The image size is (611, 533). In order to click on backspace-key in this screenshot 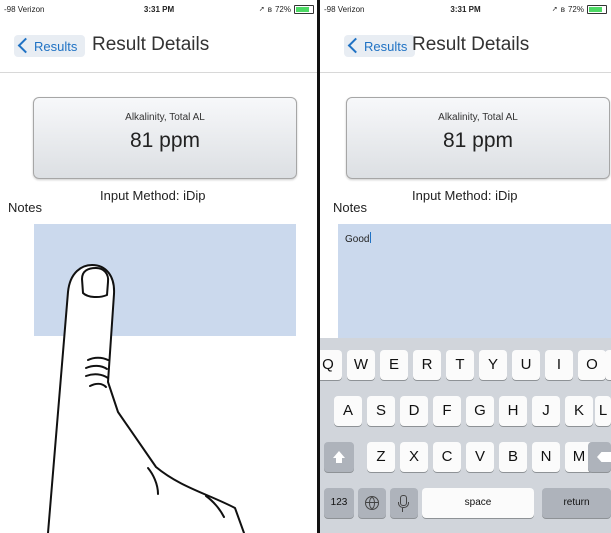, I will do `click(599, 457)`.